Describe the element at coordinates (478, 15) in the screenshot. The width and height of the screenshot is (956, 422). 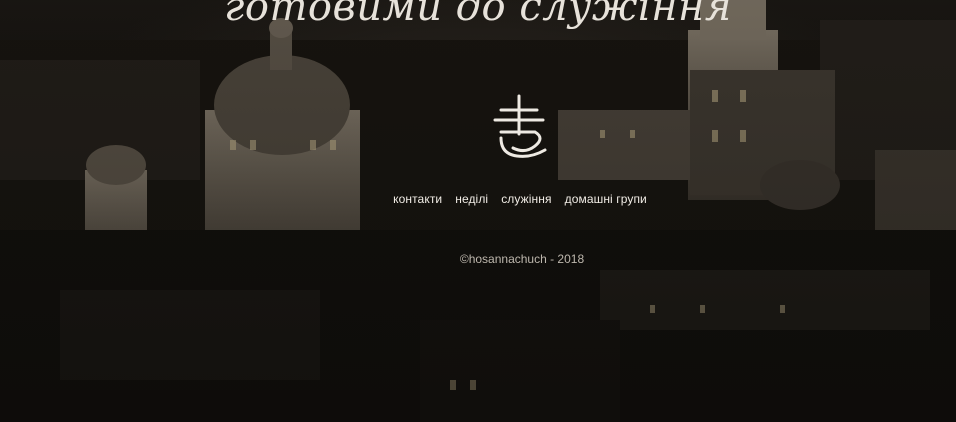
I see `hero-tagline: готовими до служіння` at that location.